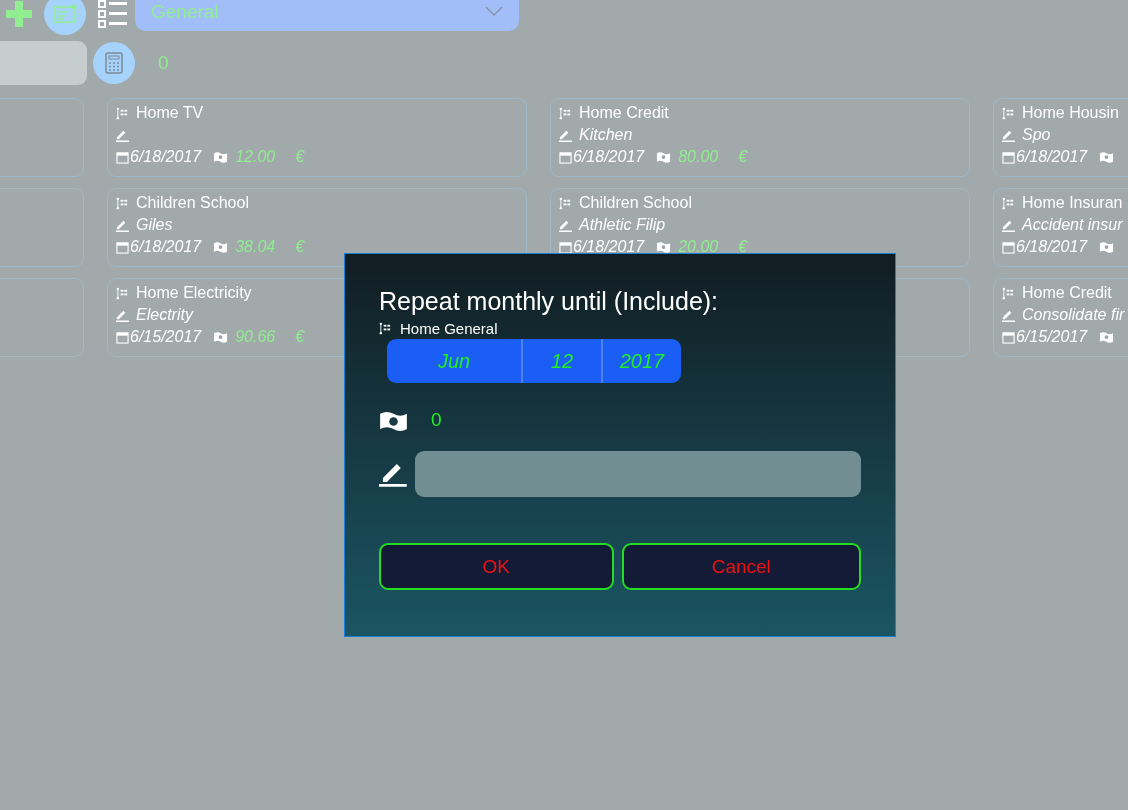 The width and height of the screenshot is (1128, 810). What do you see at coordinates (170, 113) in the screenshot?
I see `category-label: Home TV` at bounding box center [170, 113].